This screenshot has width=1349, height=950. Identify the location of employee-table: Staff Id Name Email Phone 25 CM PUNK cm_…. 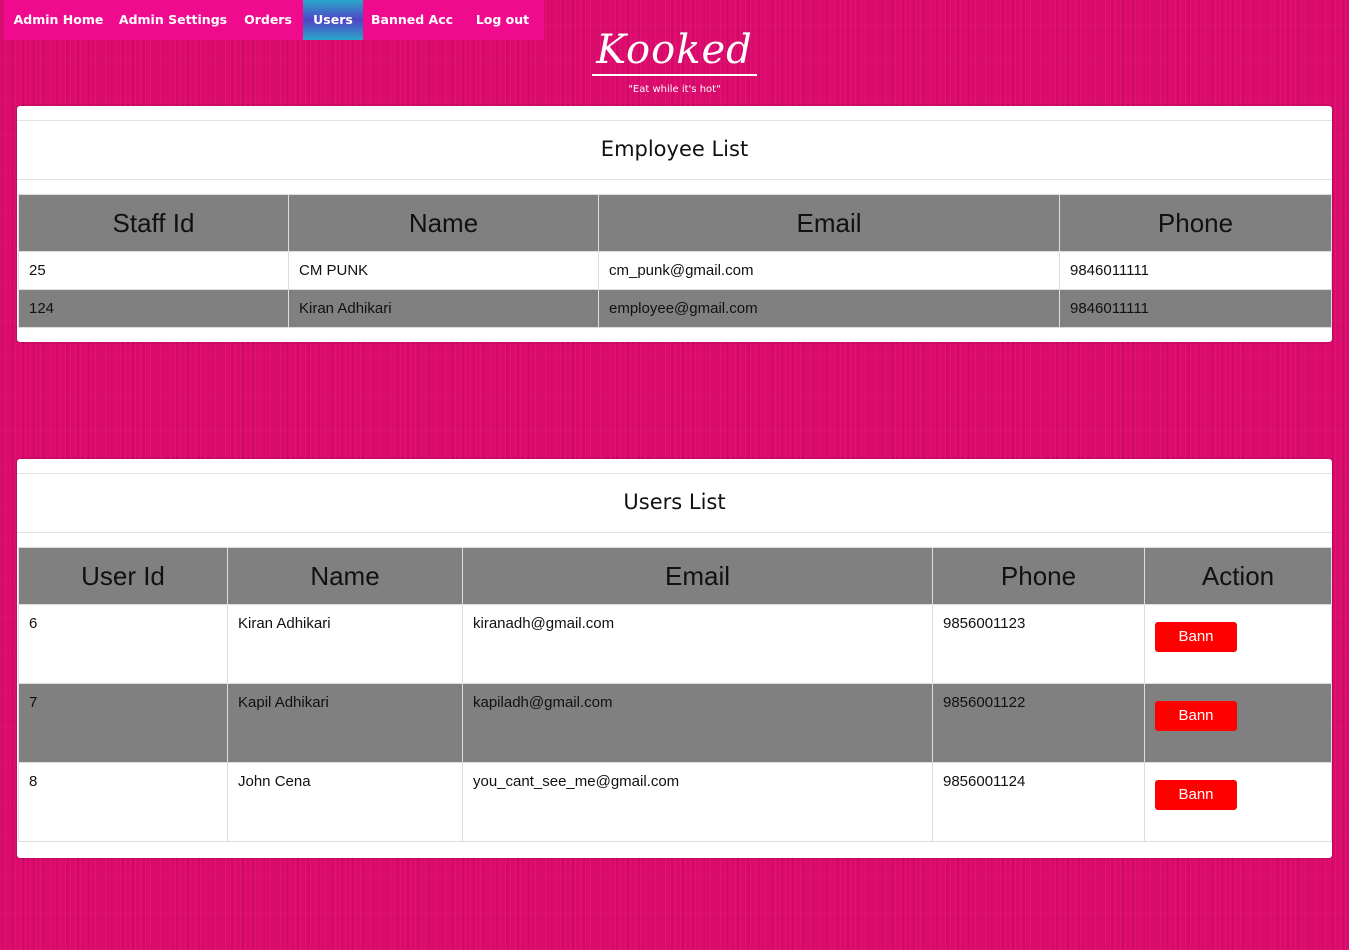
(675, 261).